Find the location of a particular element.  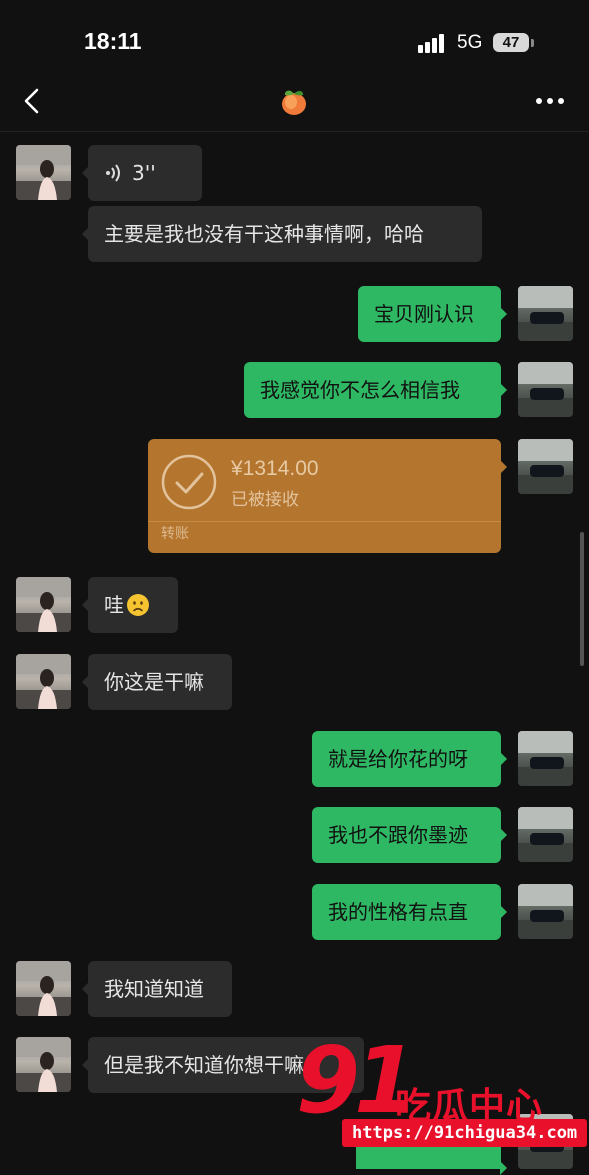

message-bubble: 宝贝刚认识 is located at coordinates (432, 314).